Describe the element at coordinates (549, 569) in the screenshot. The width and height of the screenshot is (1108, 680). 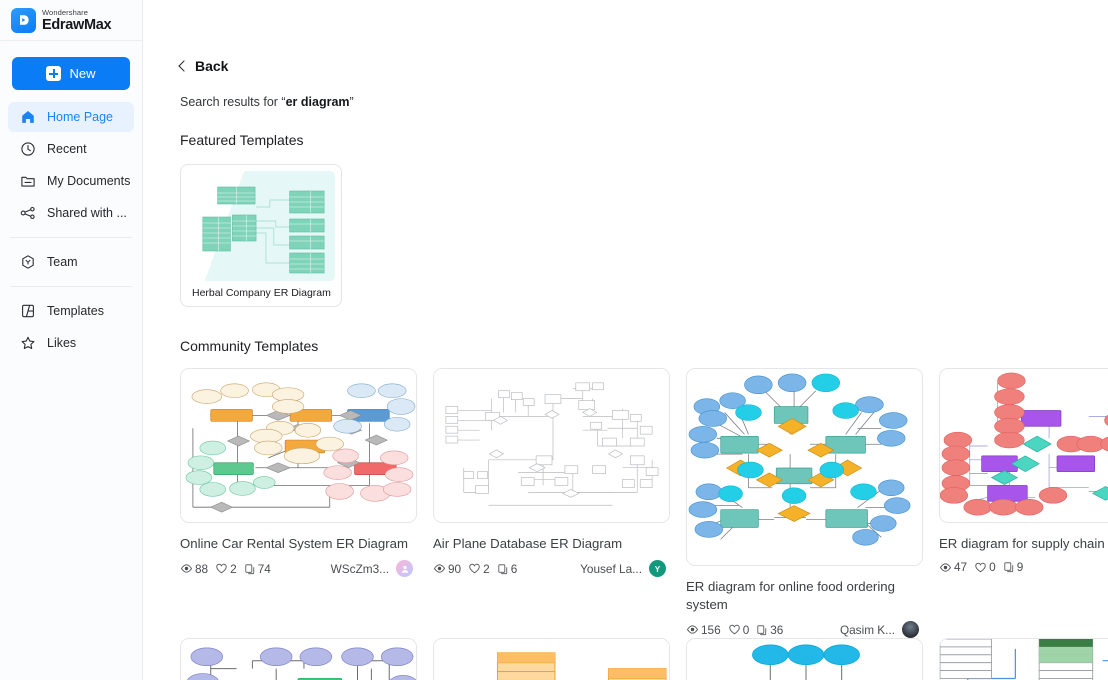
I see `template-meta: 90 2 6 Yousef La... Y` at that location.